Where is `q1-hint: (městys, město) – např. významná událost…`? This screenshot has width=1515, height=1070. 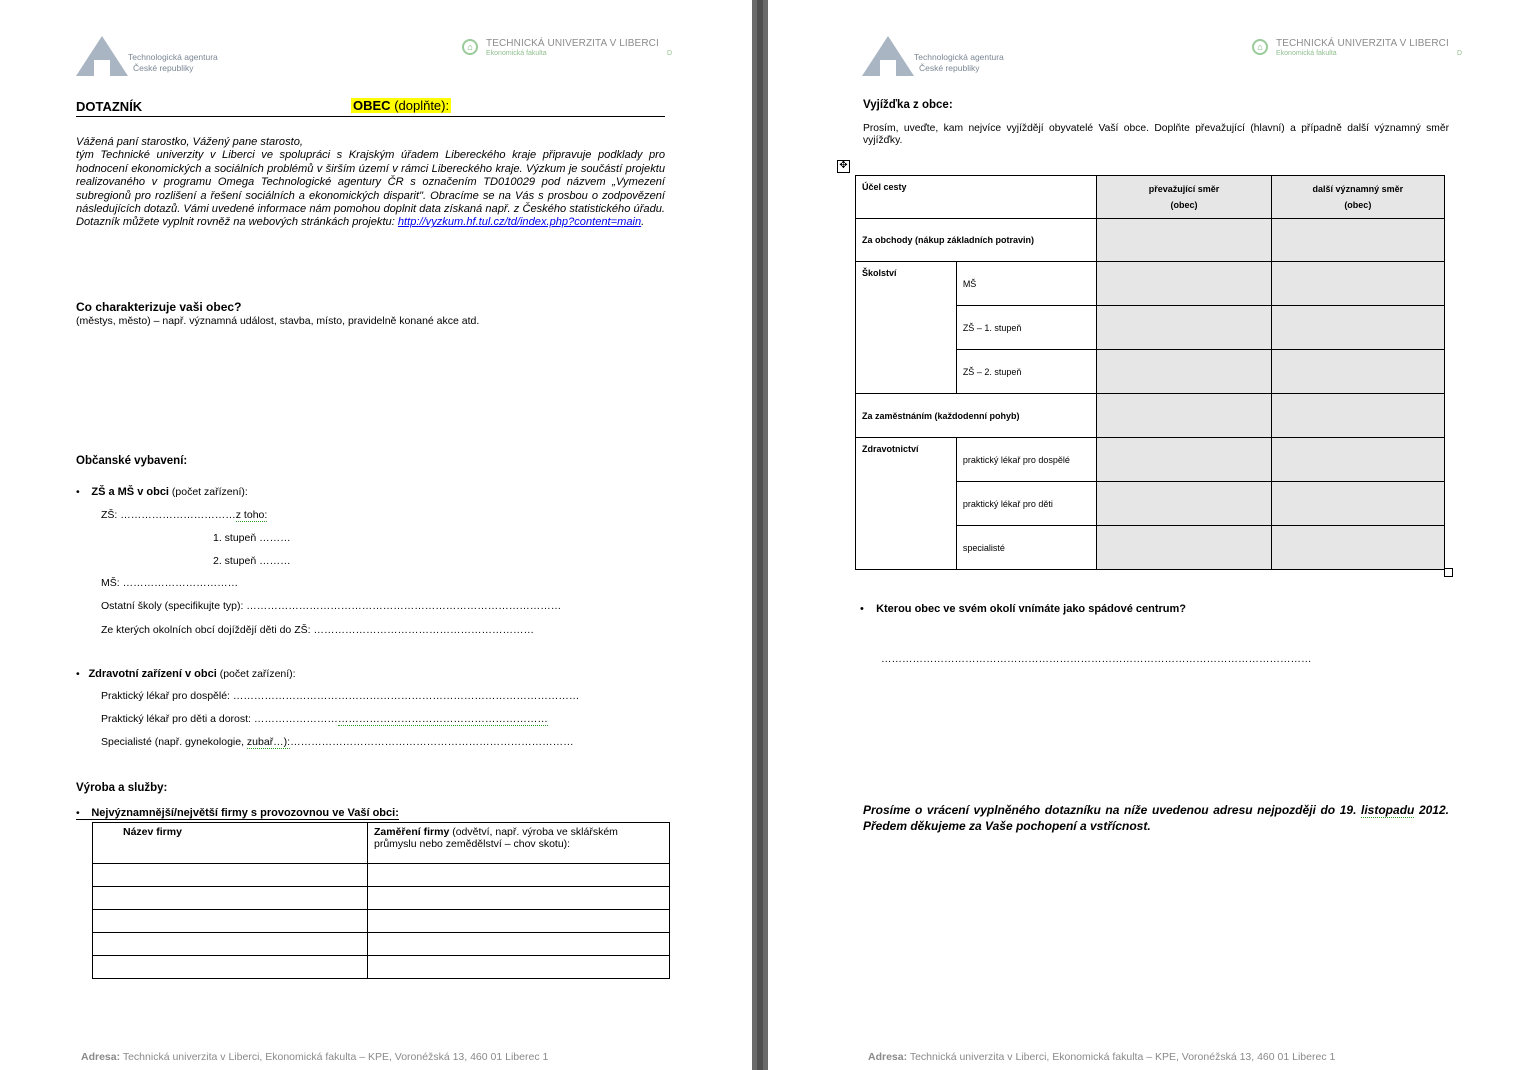
q1-hint: (městys, město) – např. významná událost… is located at coordinates (278, 321).